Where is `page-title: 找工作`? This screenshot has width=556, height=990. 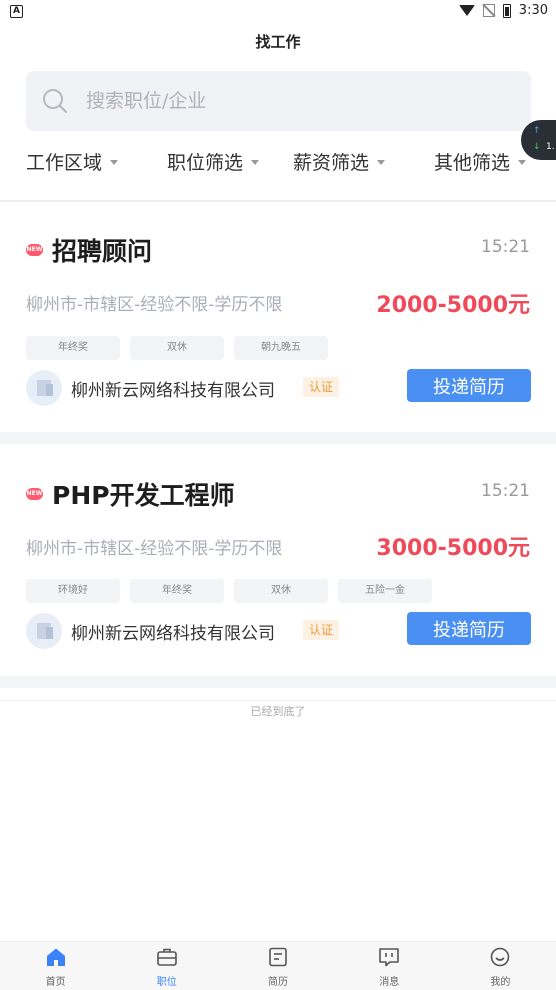
page-title: 找工作 is located at coordinates (278, 42).